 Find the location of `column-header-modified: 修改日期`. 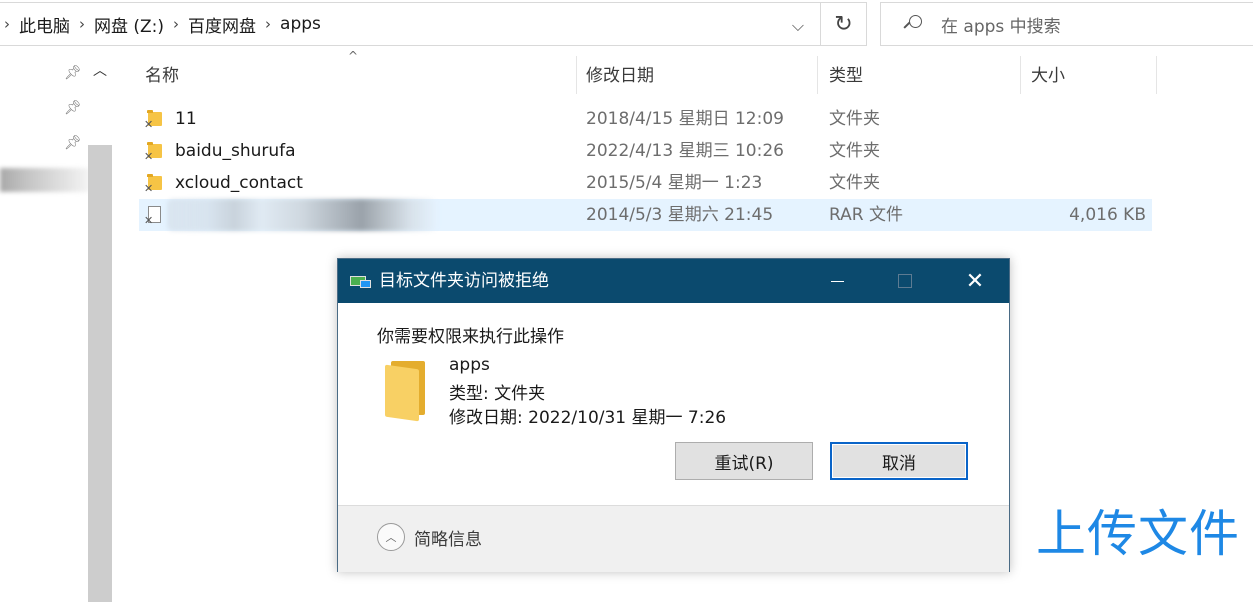

column-header-modified: 修改日期 is located at coordinates (698, 73).